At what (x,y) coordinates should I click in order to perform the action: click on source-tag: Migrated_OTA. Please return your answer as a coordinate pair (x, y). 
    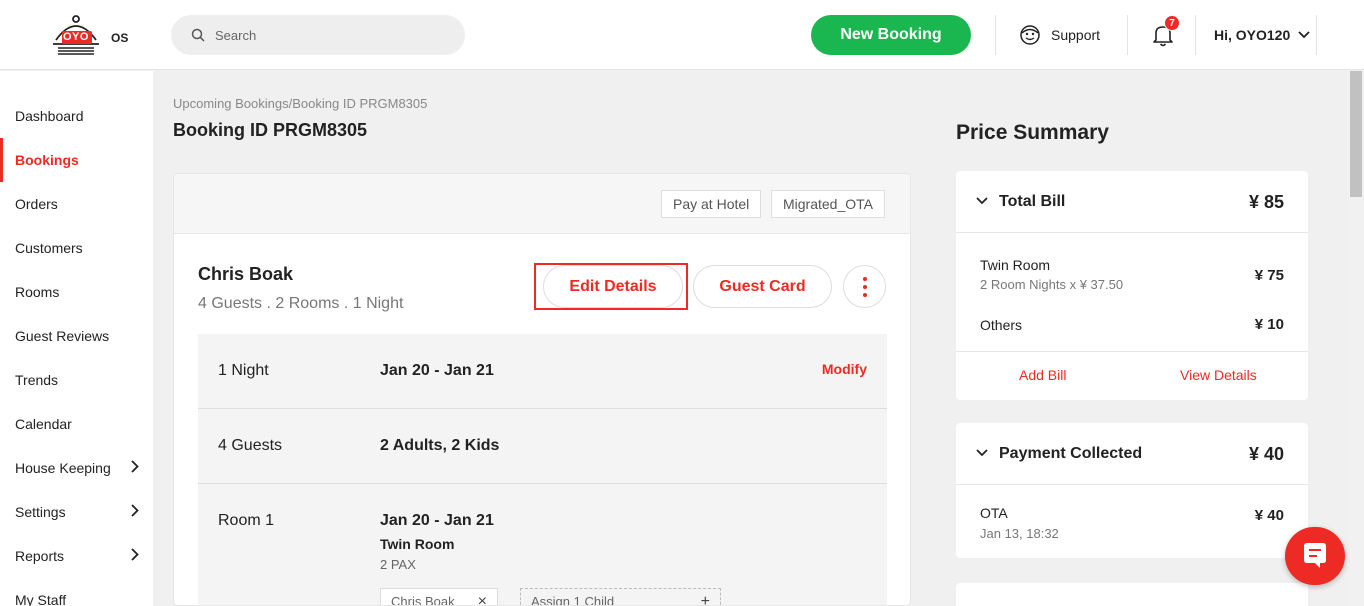
    Looking at the image, I should click on (828, 204).